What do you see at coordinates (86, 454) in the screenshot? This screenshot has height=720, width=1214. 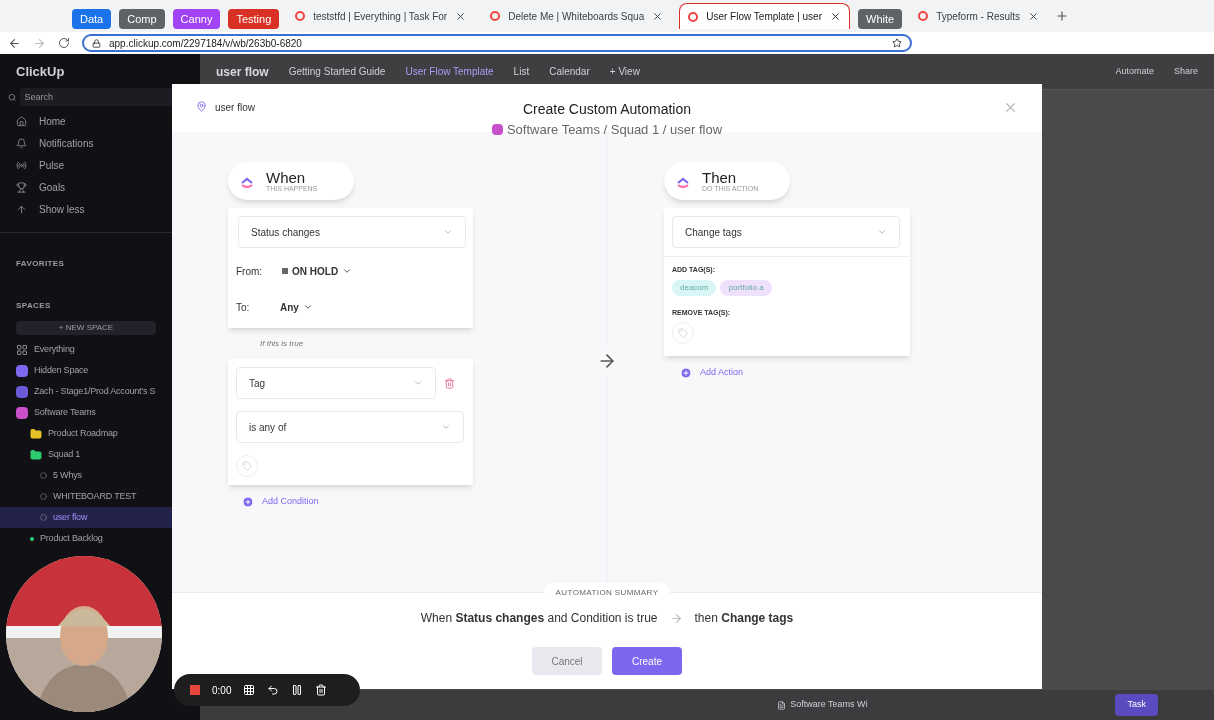 I see `sidebar-item: Squad 1` at bounding box center [86, 454].